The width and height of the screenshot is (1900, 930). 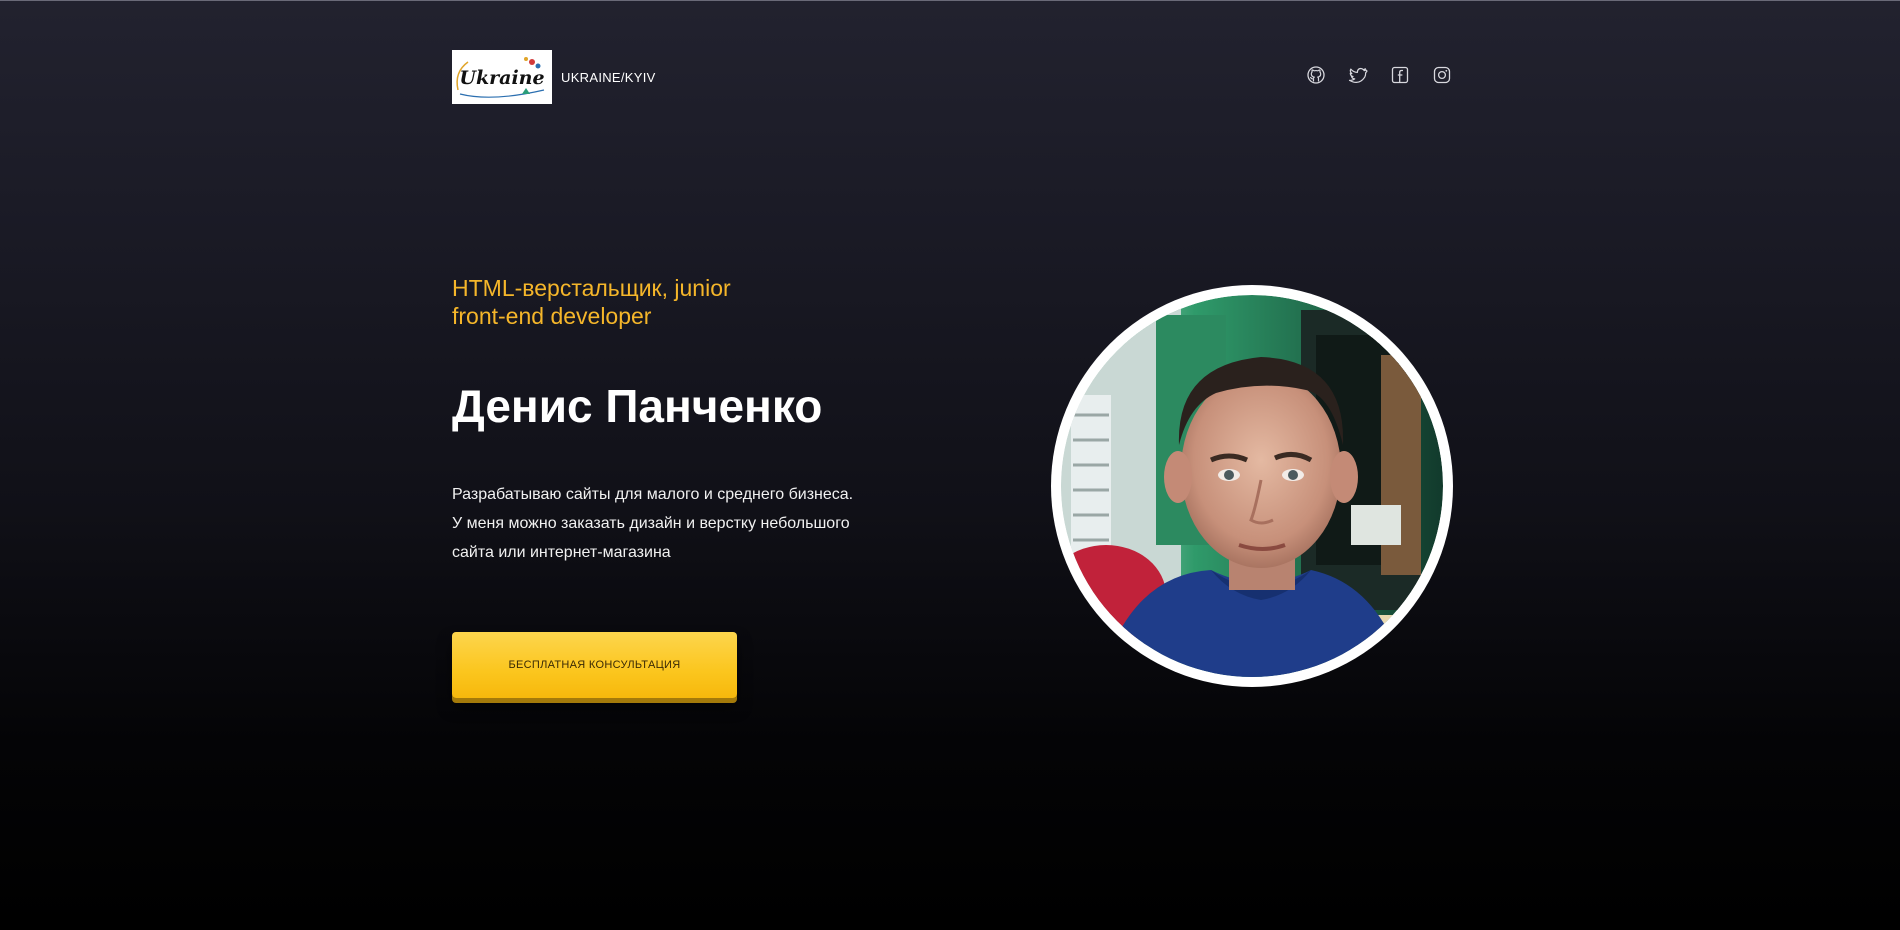 What do you see at coordinates (952, 77) in the screenshot?
I see `site-header: Ukraine UKRAINE/KYIV` at bounding box center [952, 77].